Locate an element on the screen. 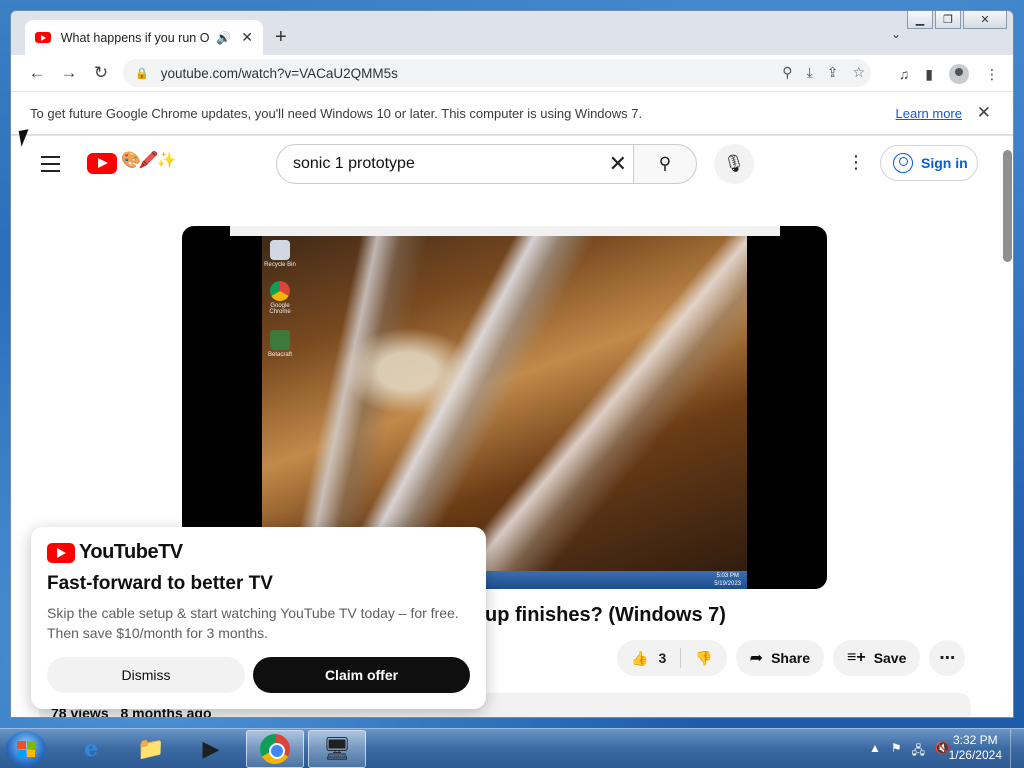 Image resolution: width=1024 pixels, height=768 pixels. search-button: ⚲ is located at coordinates (665, 164).